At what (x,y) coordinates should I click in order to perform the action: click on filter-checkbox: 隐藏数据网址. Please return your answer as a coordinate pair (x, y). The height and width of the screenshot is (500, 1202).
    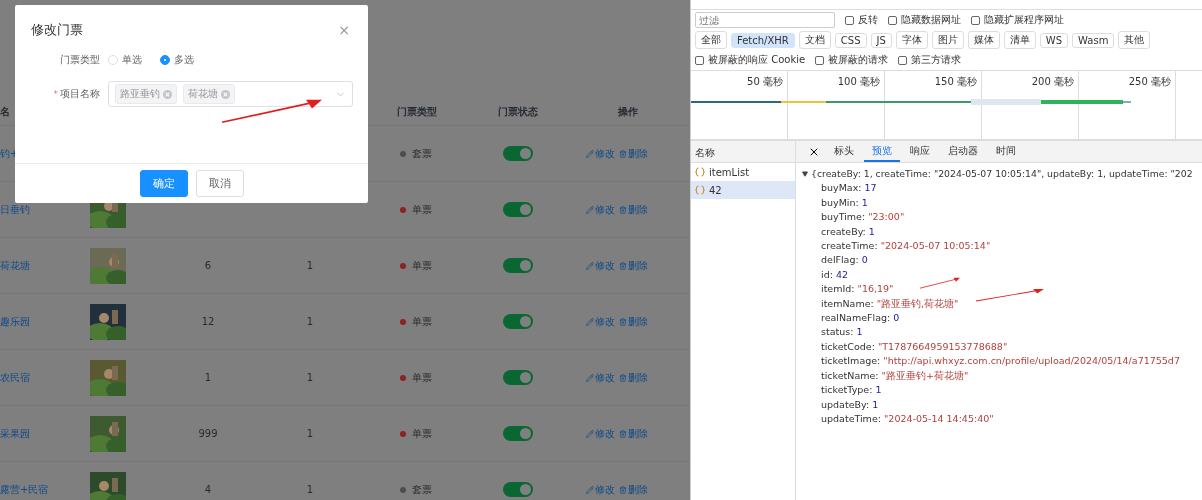
    Looking at the image, I should click on (924, 20).